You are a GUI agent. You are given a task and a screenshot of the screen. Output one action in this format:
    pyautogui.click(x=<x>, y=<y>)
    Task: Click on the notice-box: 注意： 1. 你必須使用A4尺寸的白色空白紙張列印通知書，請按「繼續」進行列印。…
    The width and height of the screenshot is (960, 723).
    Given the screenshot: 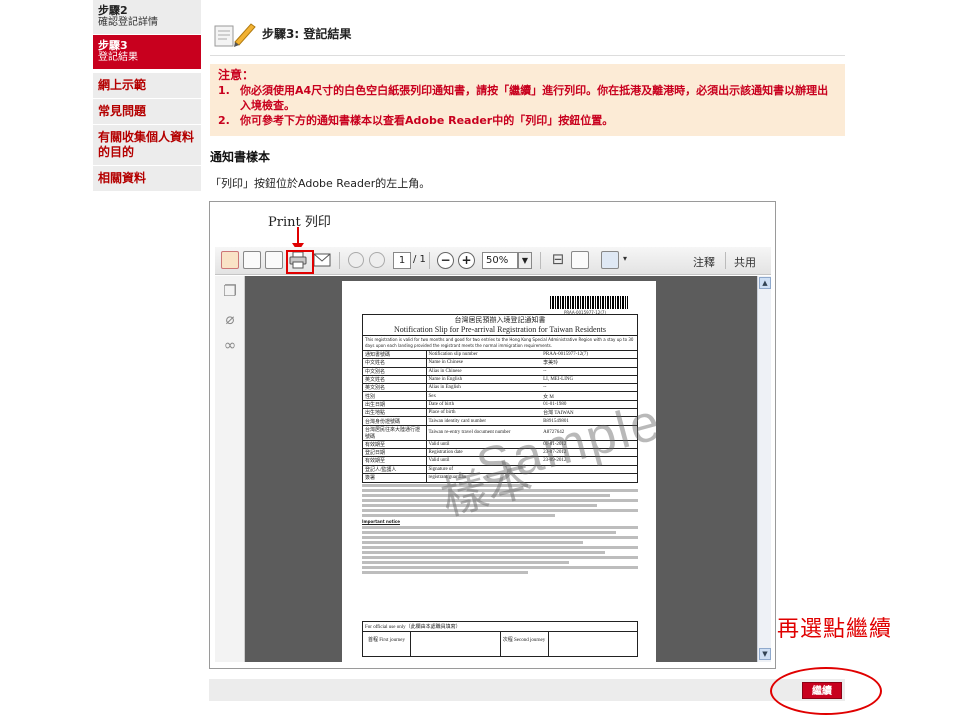 What is the action you would take?
    pyautogui.click(x=527, y=100)
    